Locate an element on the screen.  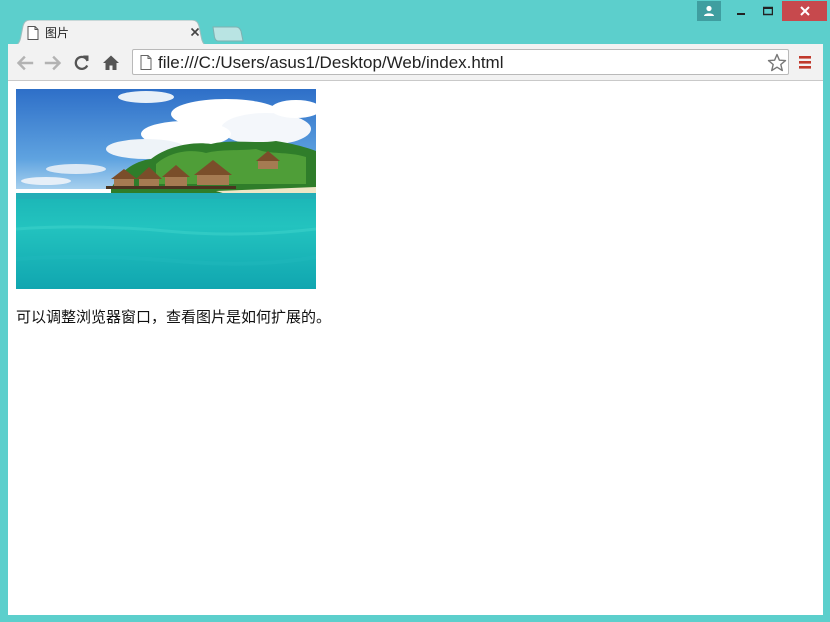
hamburger-menu-icon is located at coordinates (805, 62).